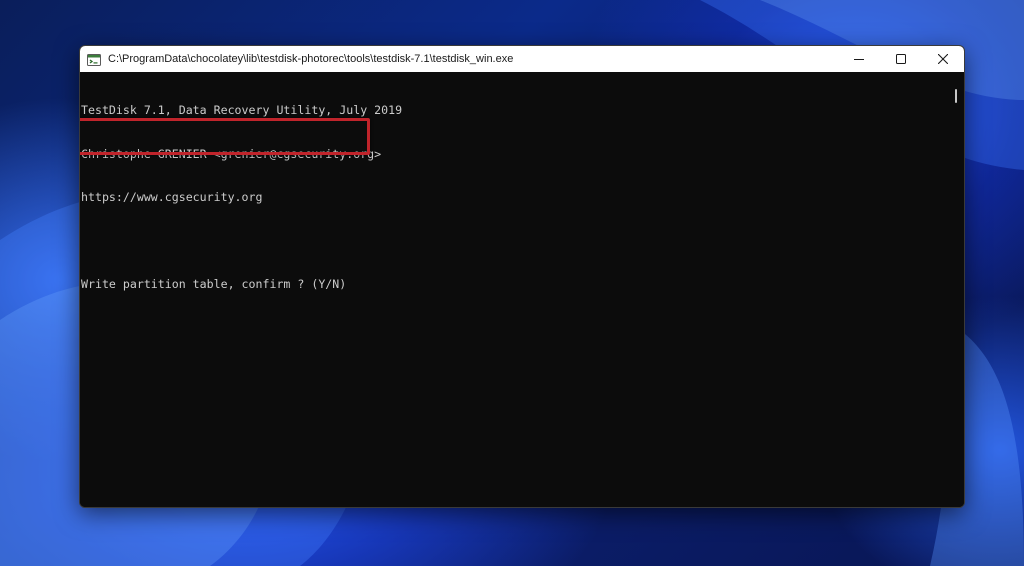 The image size is (1024, 566). I want to click on minimize-button, so click(859, 59).